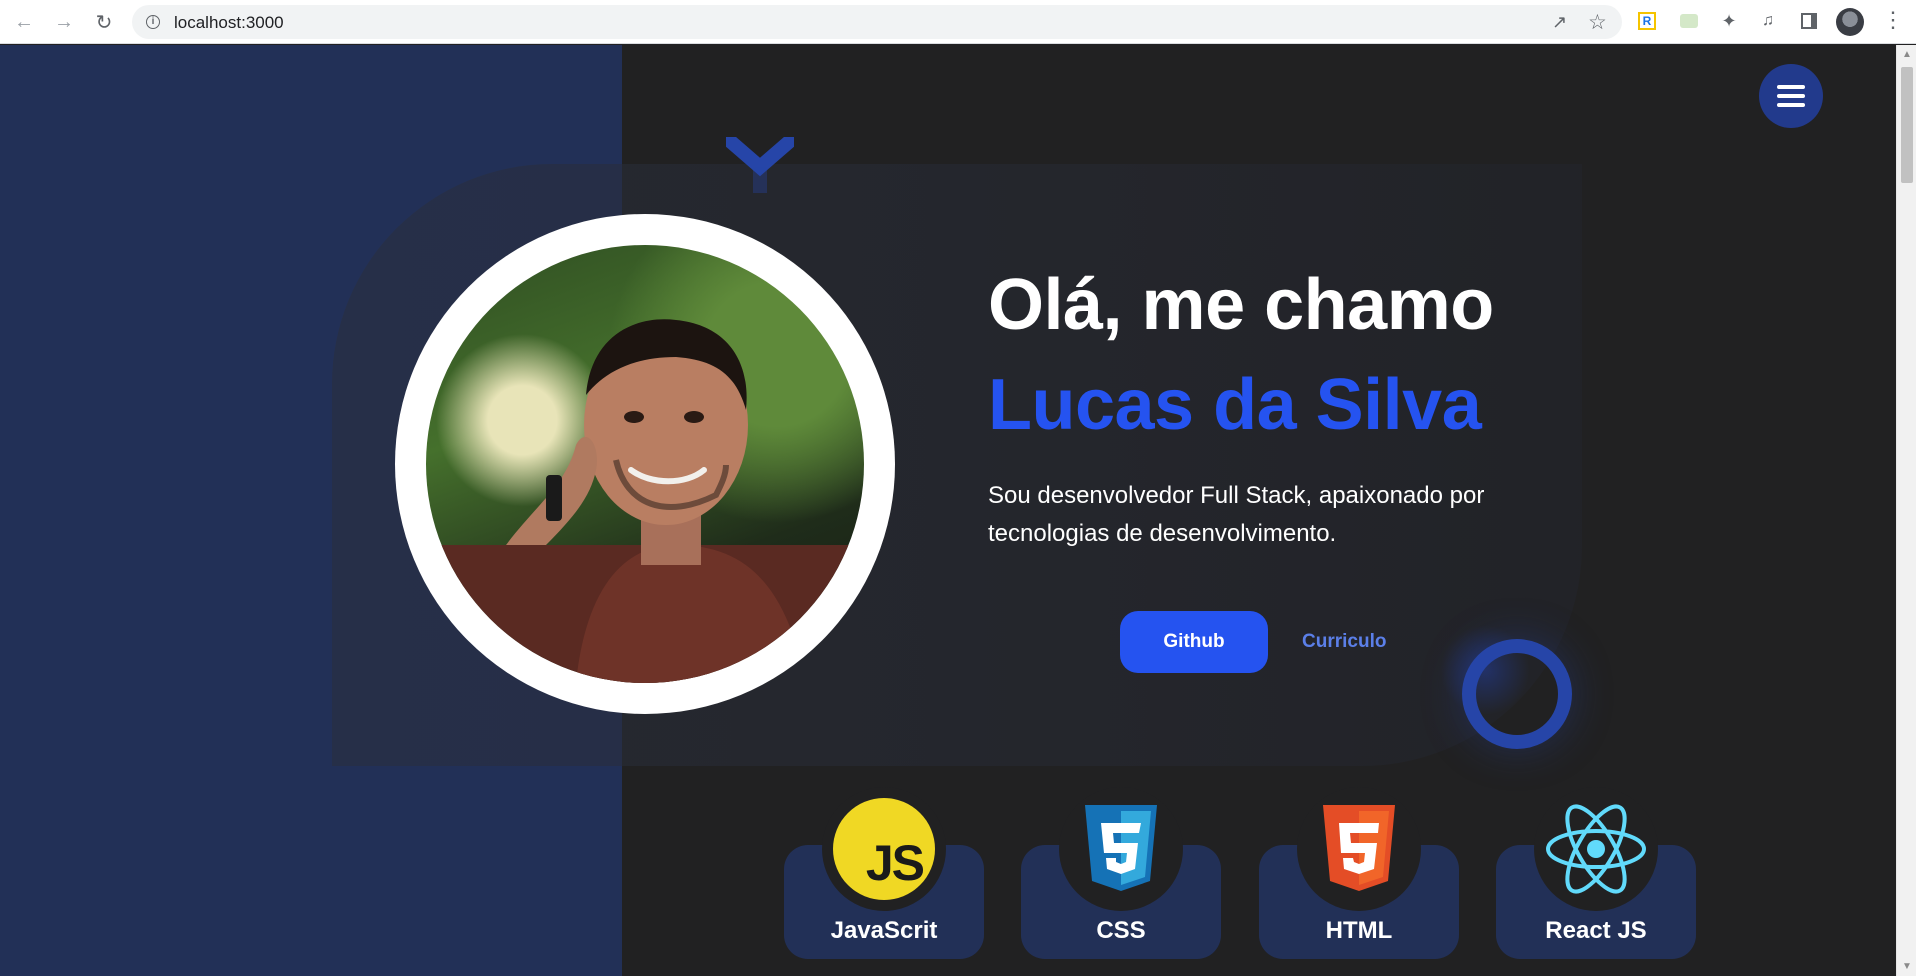  I want to click on css3-icon, so click(1121, 848).